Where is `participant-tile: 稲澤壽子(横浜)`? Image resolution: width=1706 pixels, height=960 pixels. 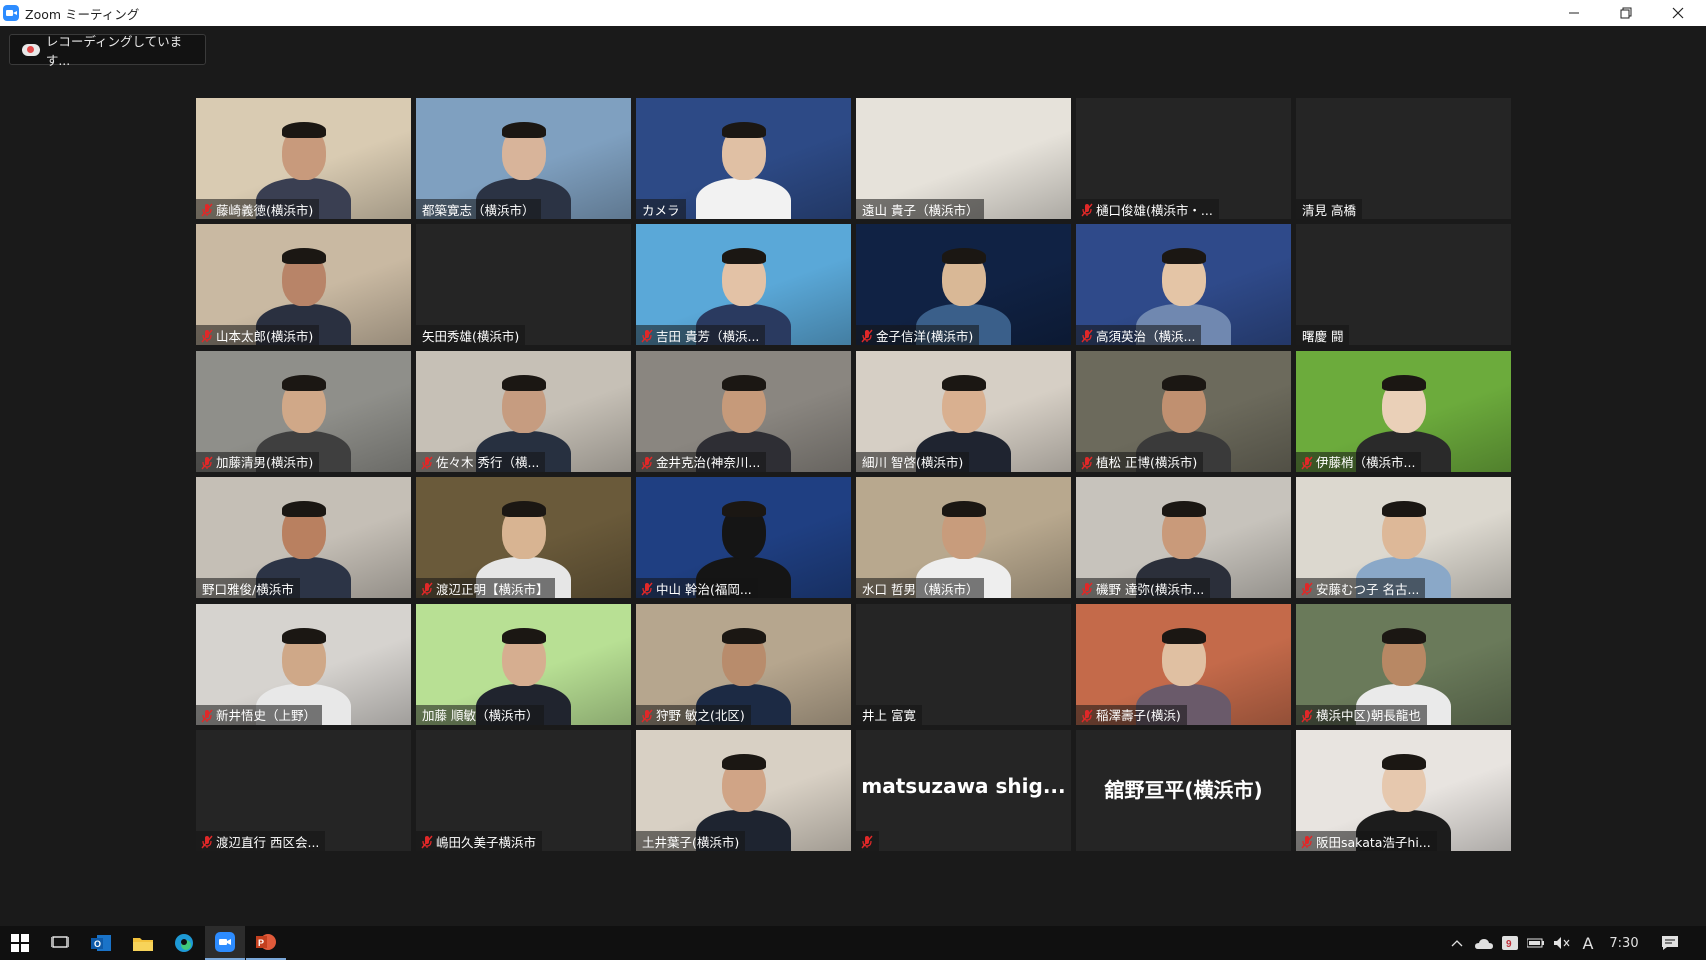
participant-tile: 稲澤壽子(横浜) is located at coordinates (1183, 664).